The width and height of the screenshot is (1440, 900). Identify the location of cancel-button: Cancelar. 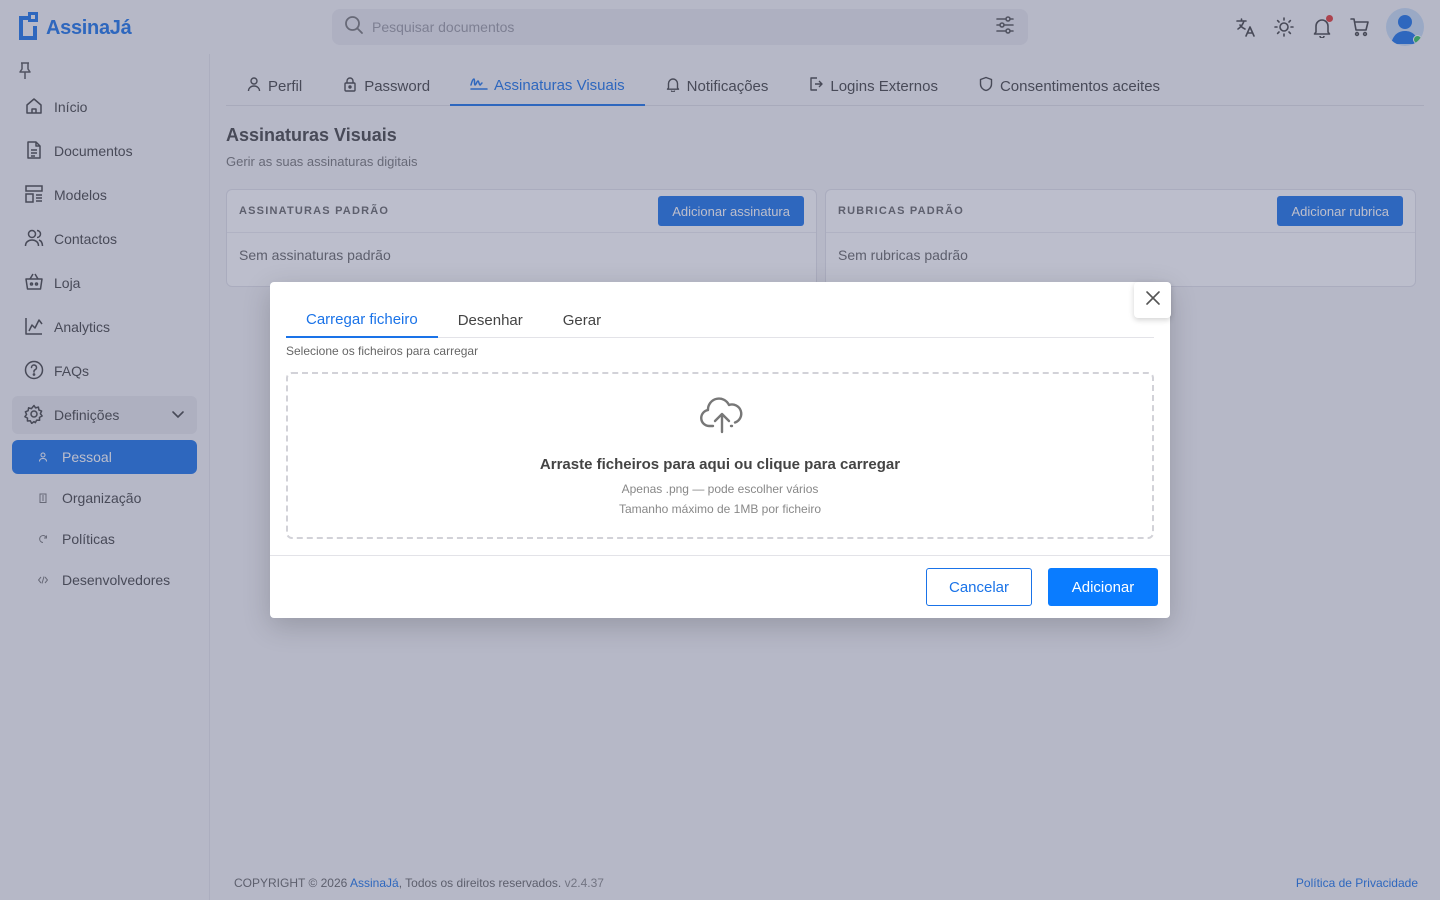
(979, 587).